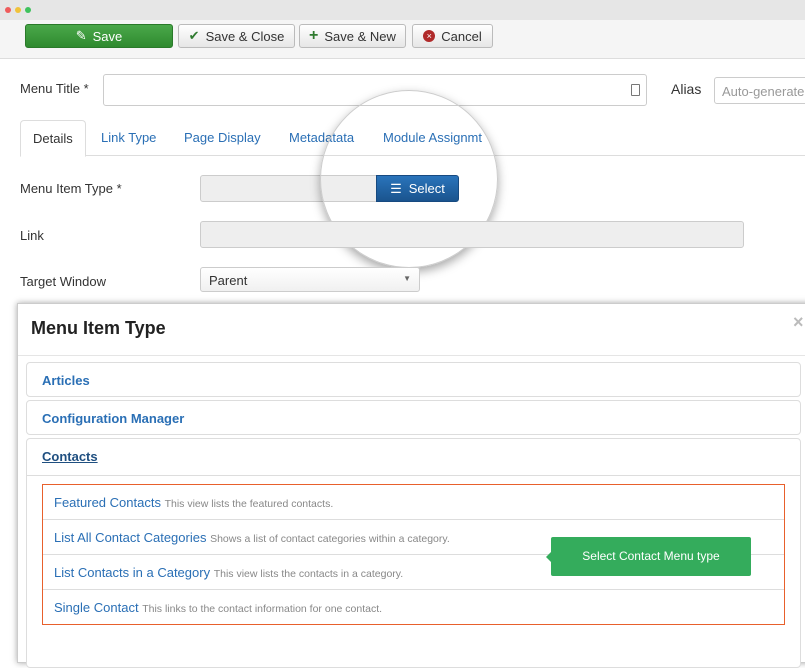 This screenshot has width=805, height=668. I want to click on tab-page-display: Page Display, so click(222, 138).